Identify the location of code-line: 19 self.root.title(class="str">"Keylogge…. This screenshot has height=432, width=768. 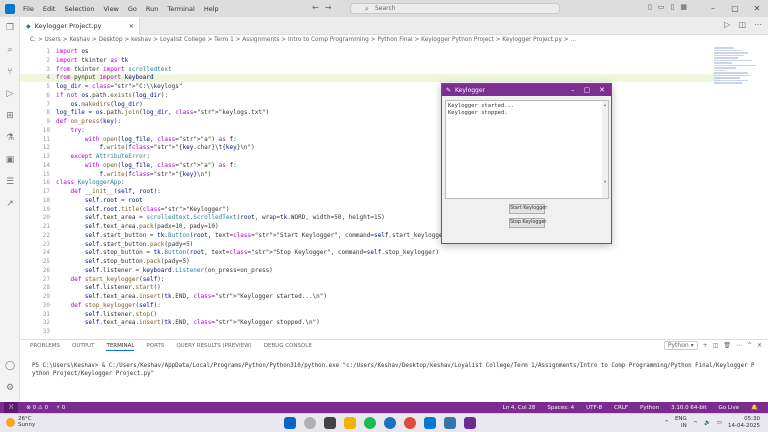
(370, 210).